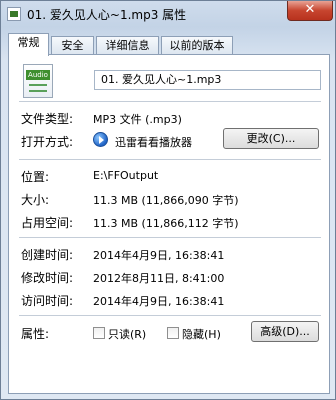  Describe the element at coordinates (159, 255) in the screenshot. I see `created-value: 2014年4月9日, 16:38:41` at that location.